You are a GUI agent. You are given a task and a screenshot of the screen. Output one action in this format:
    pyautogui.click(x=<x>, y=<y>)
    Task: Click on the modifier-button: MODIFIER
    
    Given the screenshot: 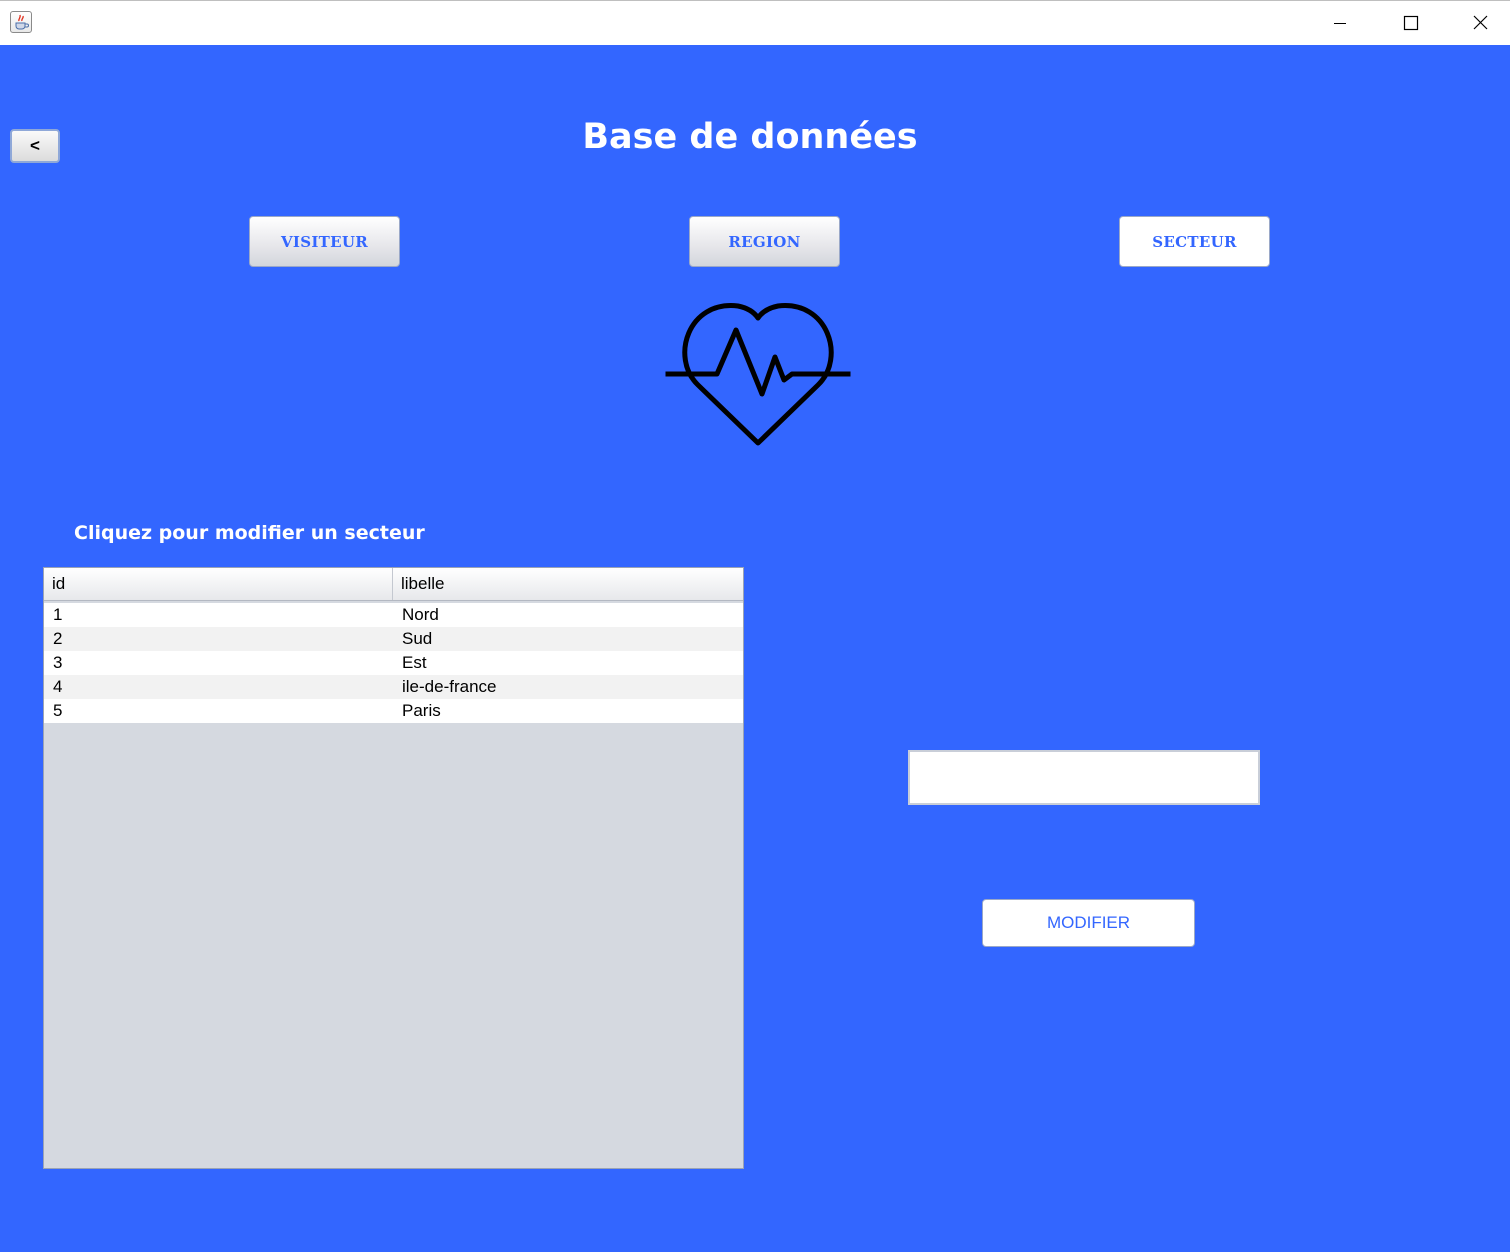 What is the action you would take?
    pyautogui.click(x=1088, y=923)
    